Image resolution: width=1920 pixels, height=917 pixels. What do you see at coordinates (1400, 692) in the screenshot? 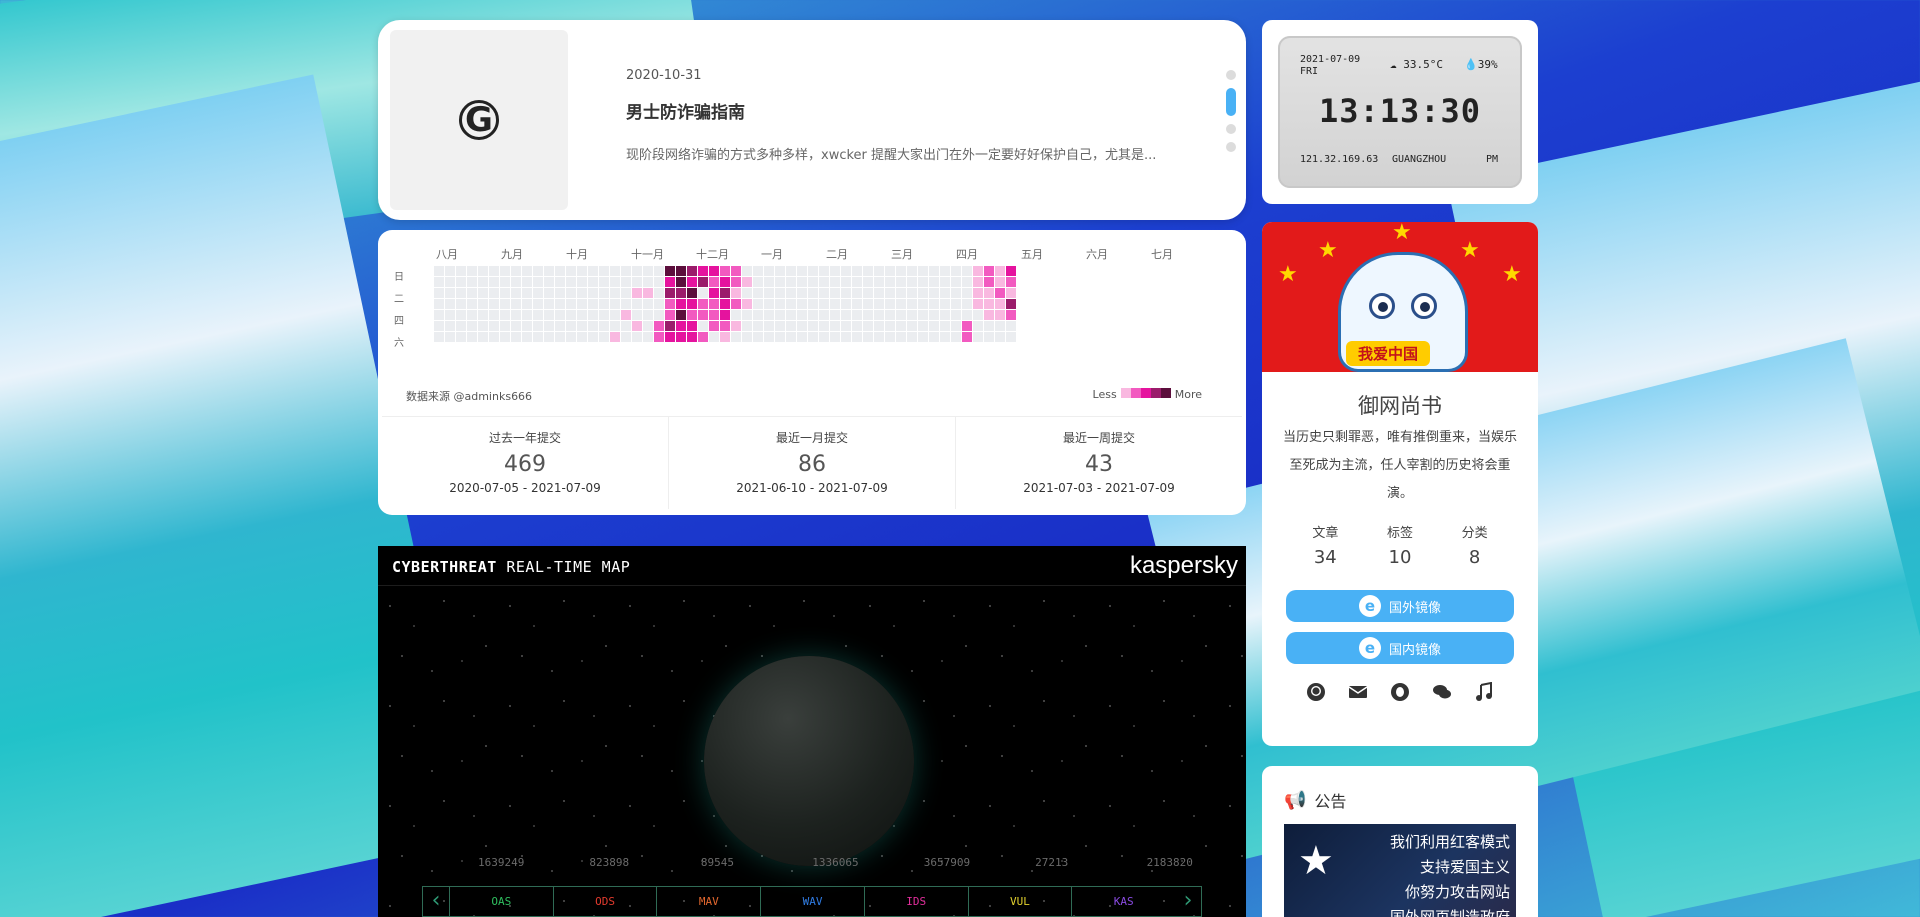
I see `qq-icon` at bounding box center [1400, 692].